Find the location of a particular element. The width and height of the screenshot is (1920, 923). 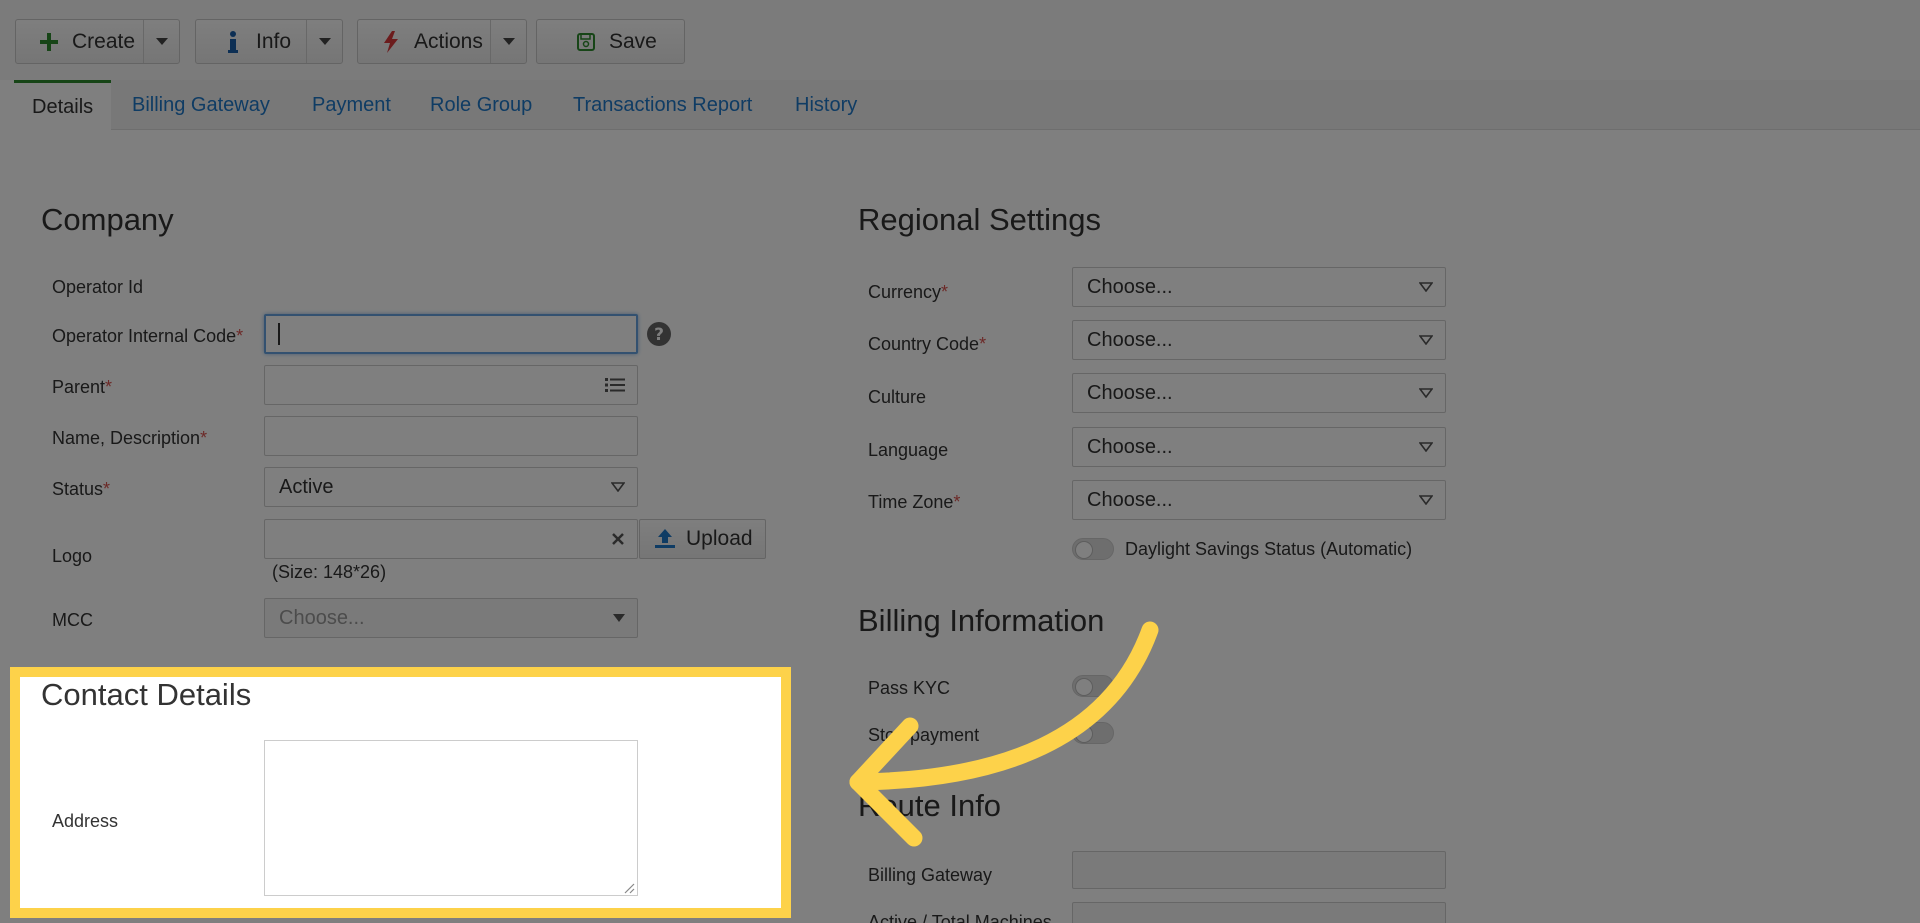

info-button: Info is located at coordinates (269, 41).